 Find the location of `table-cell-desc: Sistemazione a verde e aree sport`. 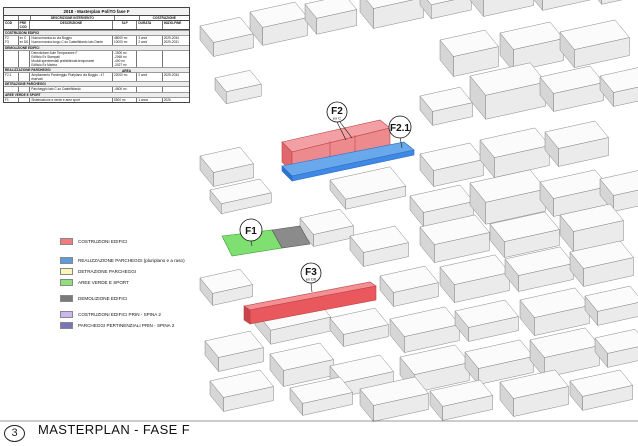

table-cell-desc: Sistemazione a verde e aree sport is located at coordinates (72, 99).